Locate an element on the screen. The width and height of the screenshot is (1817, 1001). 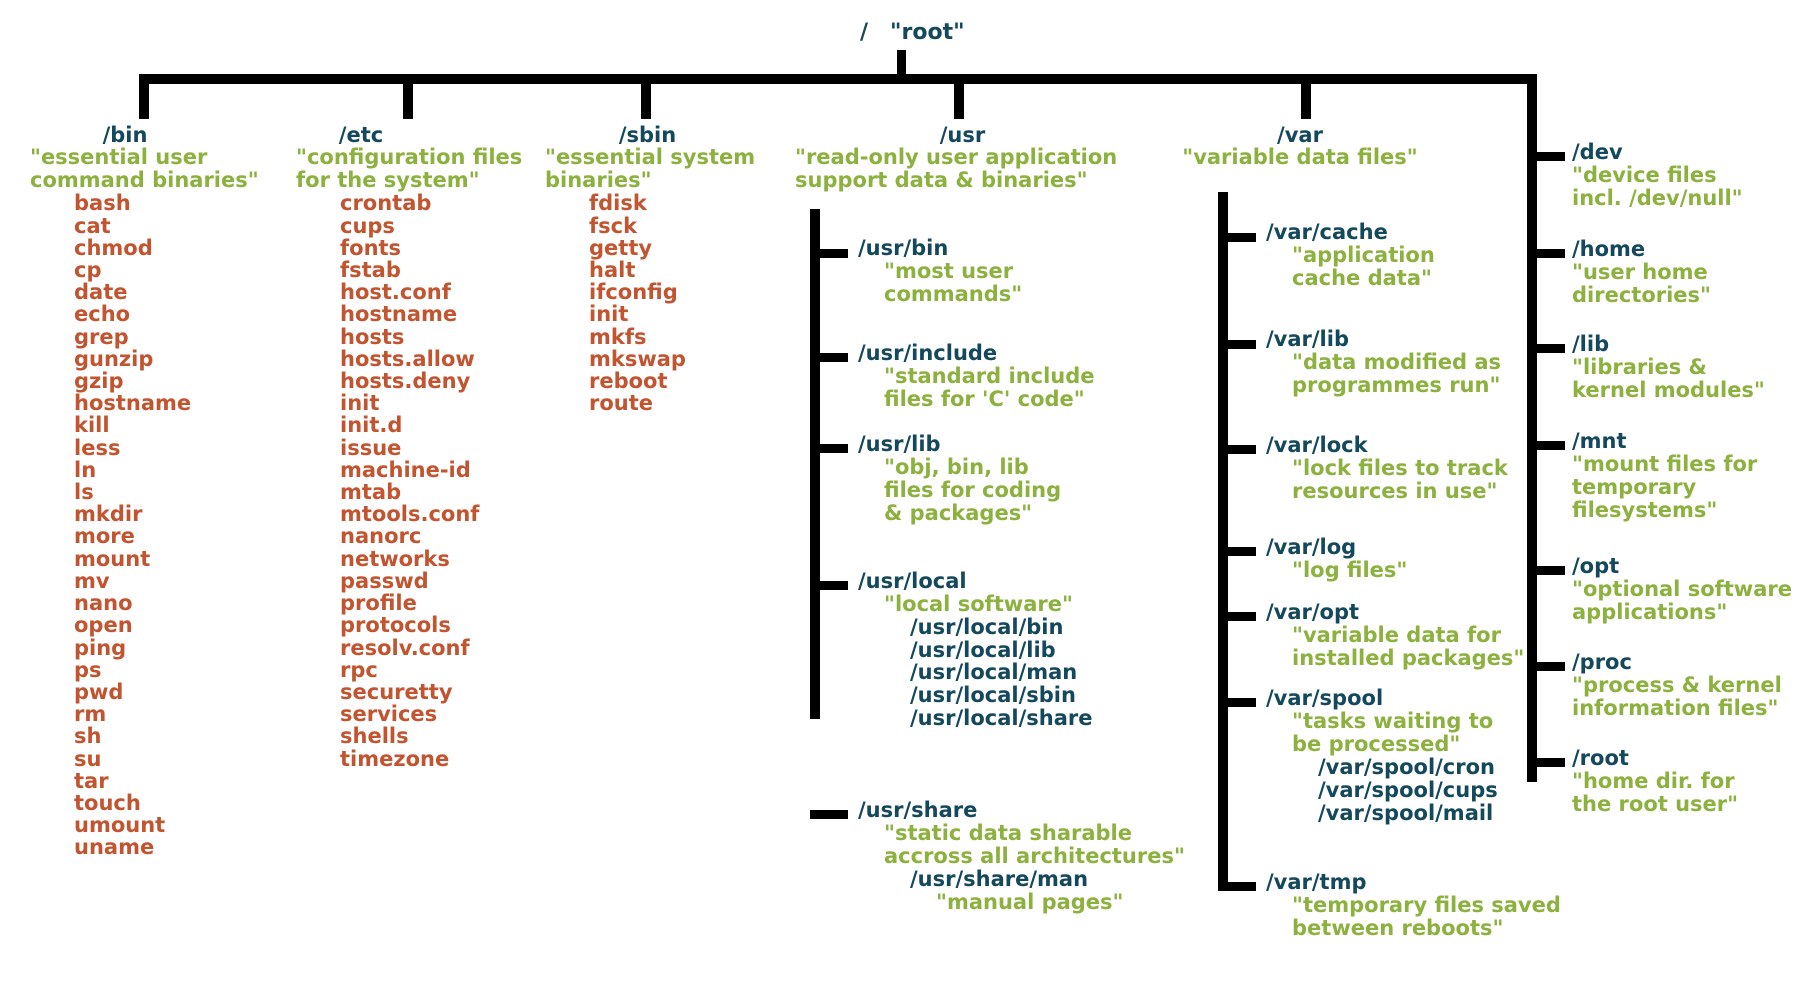
list-item: /var/spool/mail is located at coordinates (1406, 812).